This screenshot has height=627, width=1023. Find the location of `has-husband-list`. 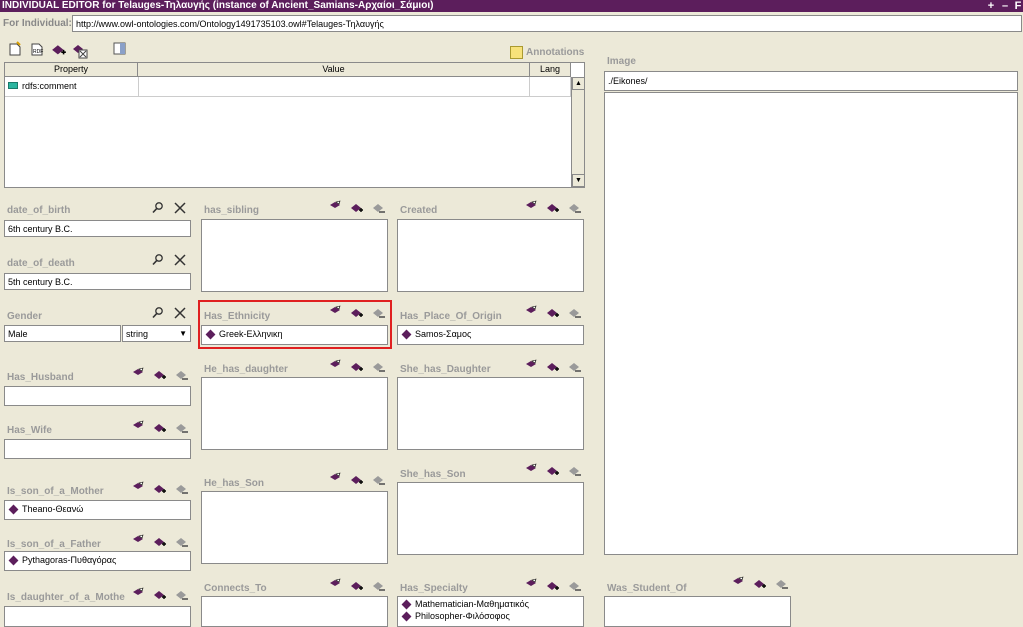

has-husband-list is located at coordinates (97, 396).